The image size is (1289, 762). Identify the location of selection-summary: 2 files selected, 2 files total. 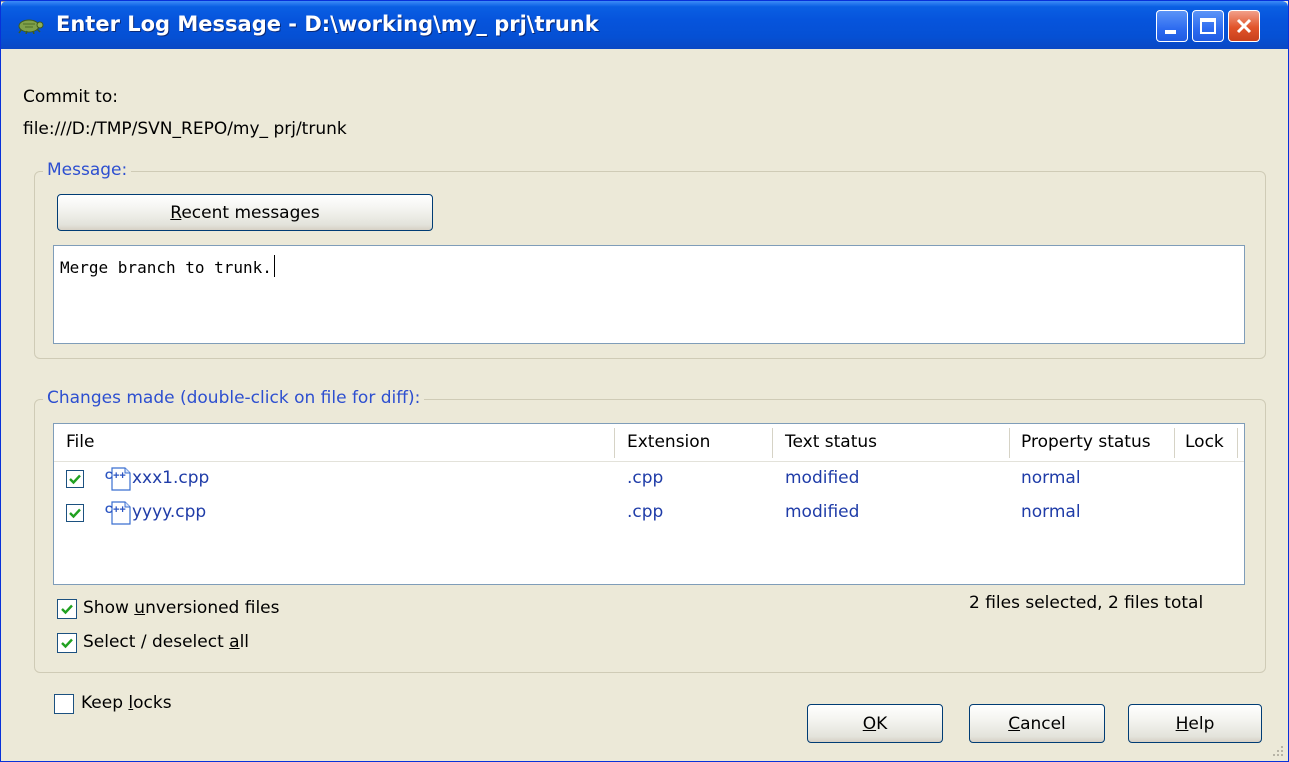
(1086, 603).